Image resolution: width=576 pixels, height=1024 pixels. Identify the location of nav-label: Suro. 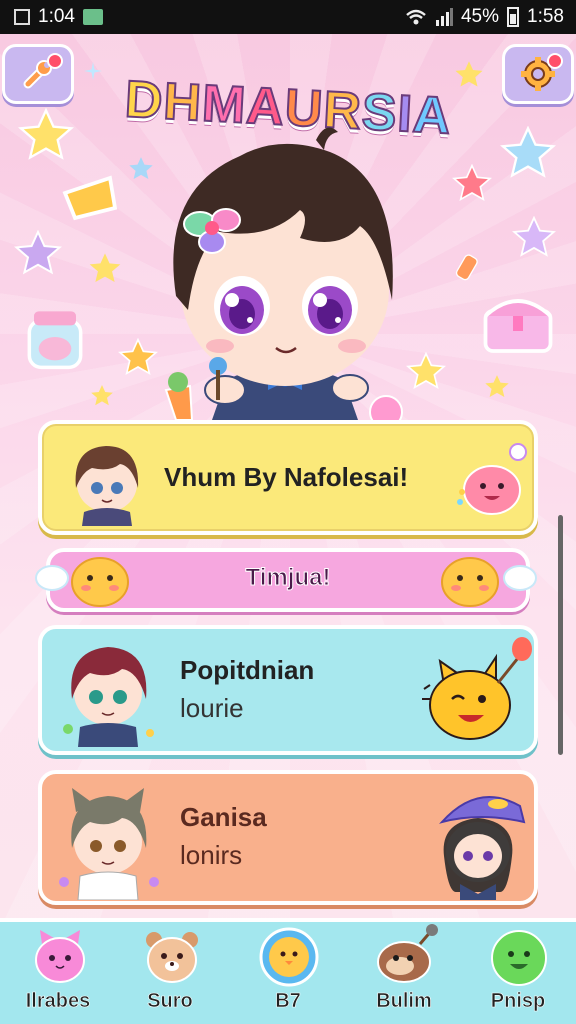
(170, 1001).